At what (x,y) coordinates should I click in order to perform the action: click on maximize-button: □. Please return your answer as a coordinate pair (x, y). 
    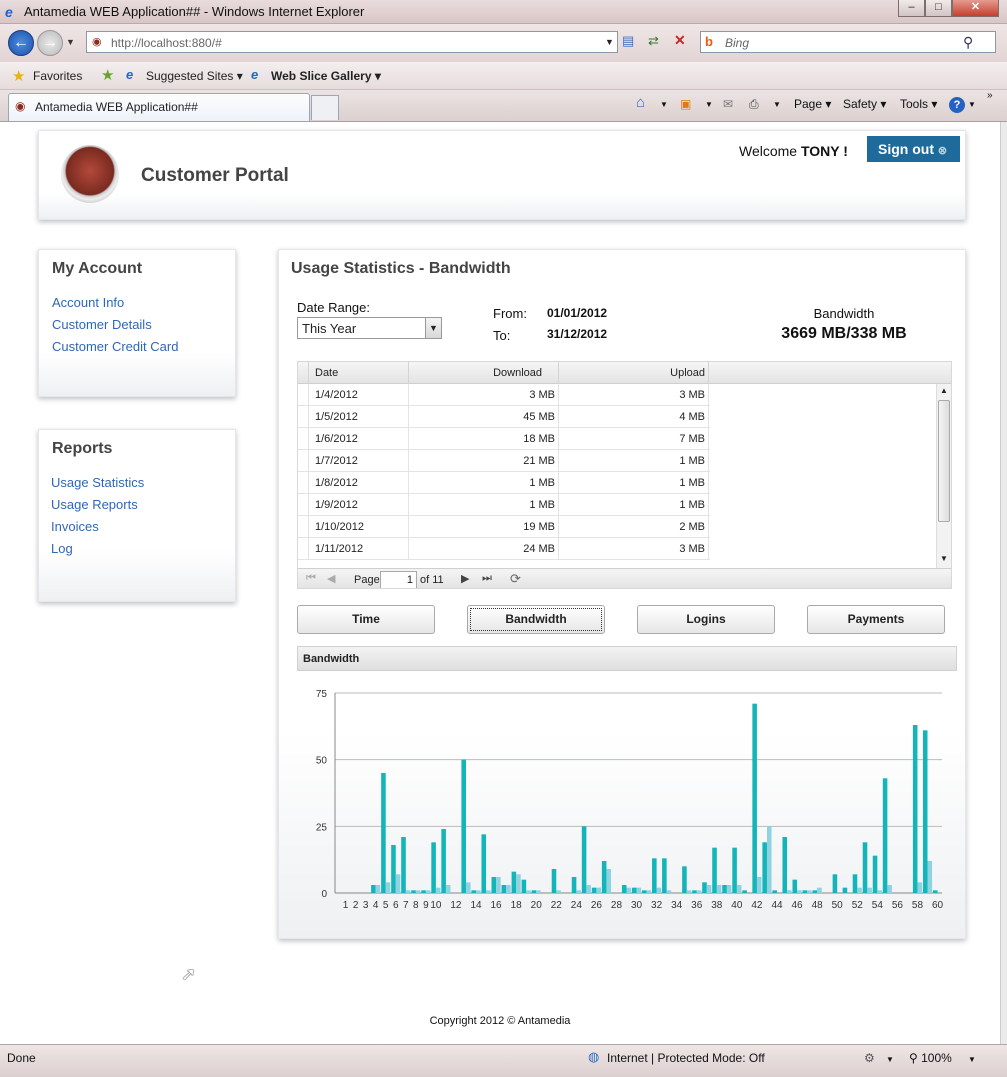
    Looking at the image, I should click on (938, 8).